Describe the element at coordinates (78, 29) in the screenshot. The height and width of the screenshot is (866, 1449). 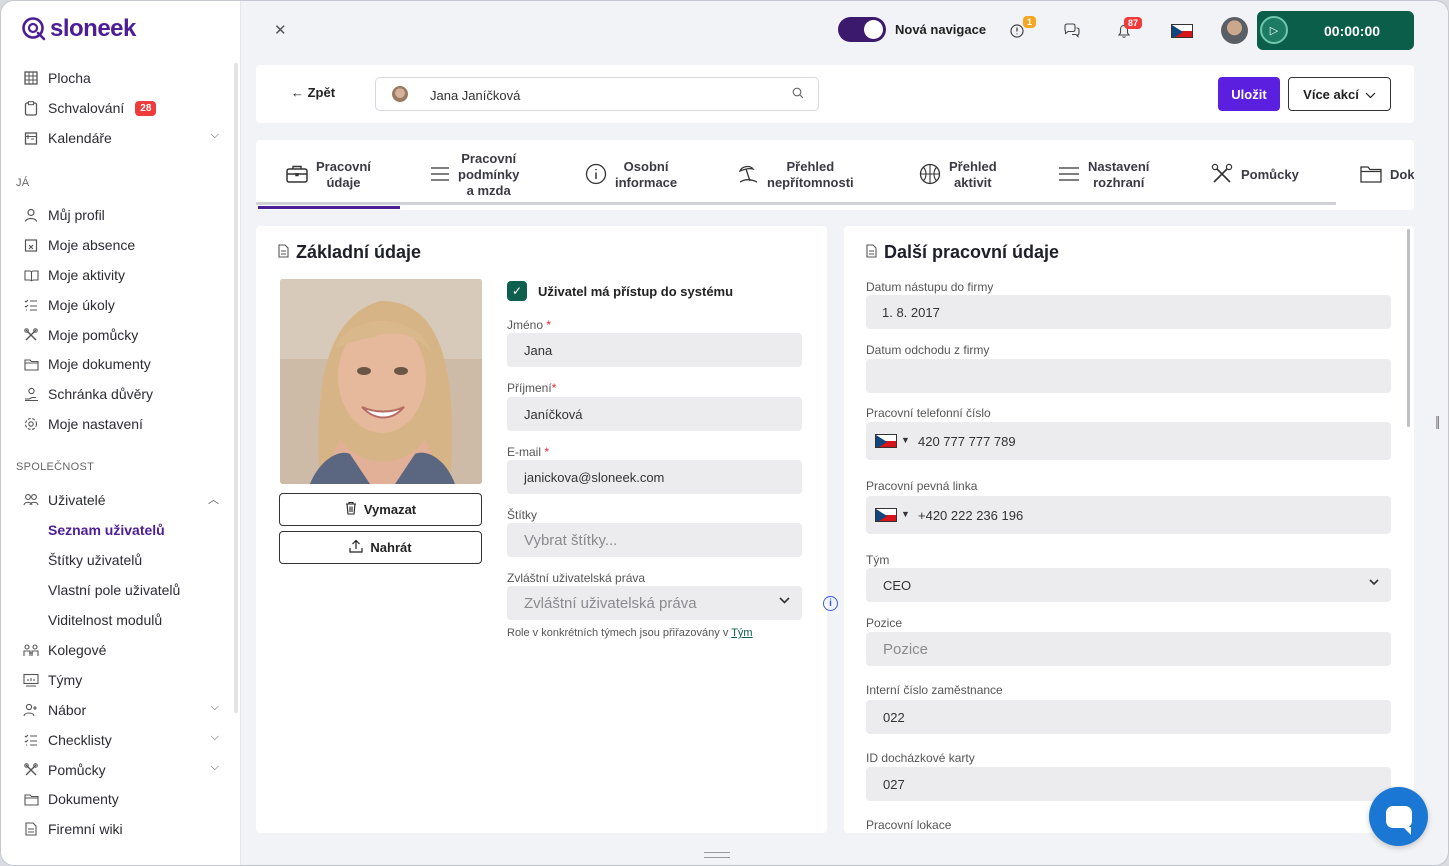
I see `logo: sloneek` at that location.